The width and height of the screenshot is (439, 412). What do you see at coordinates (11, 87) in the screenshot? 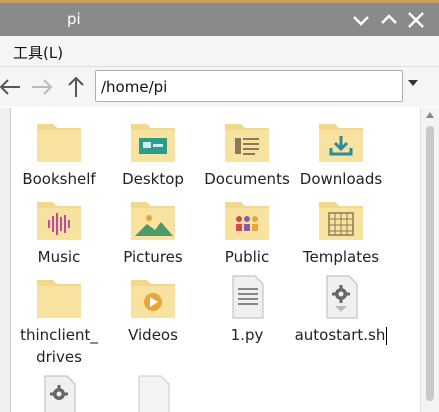
I see `back-arrow-icon` at bounding box center [11, 87].